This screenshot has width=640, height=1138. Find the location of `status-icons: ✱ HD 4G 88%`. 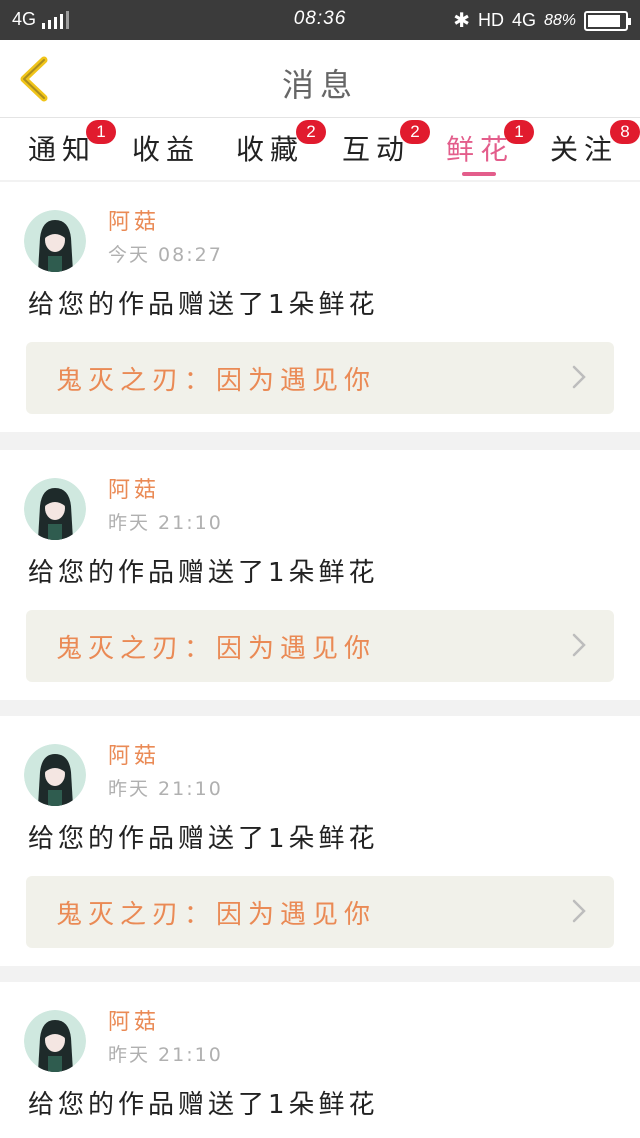

status-icons: ✱ HD 4G 88% is located at coordinates (542, 20).